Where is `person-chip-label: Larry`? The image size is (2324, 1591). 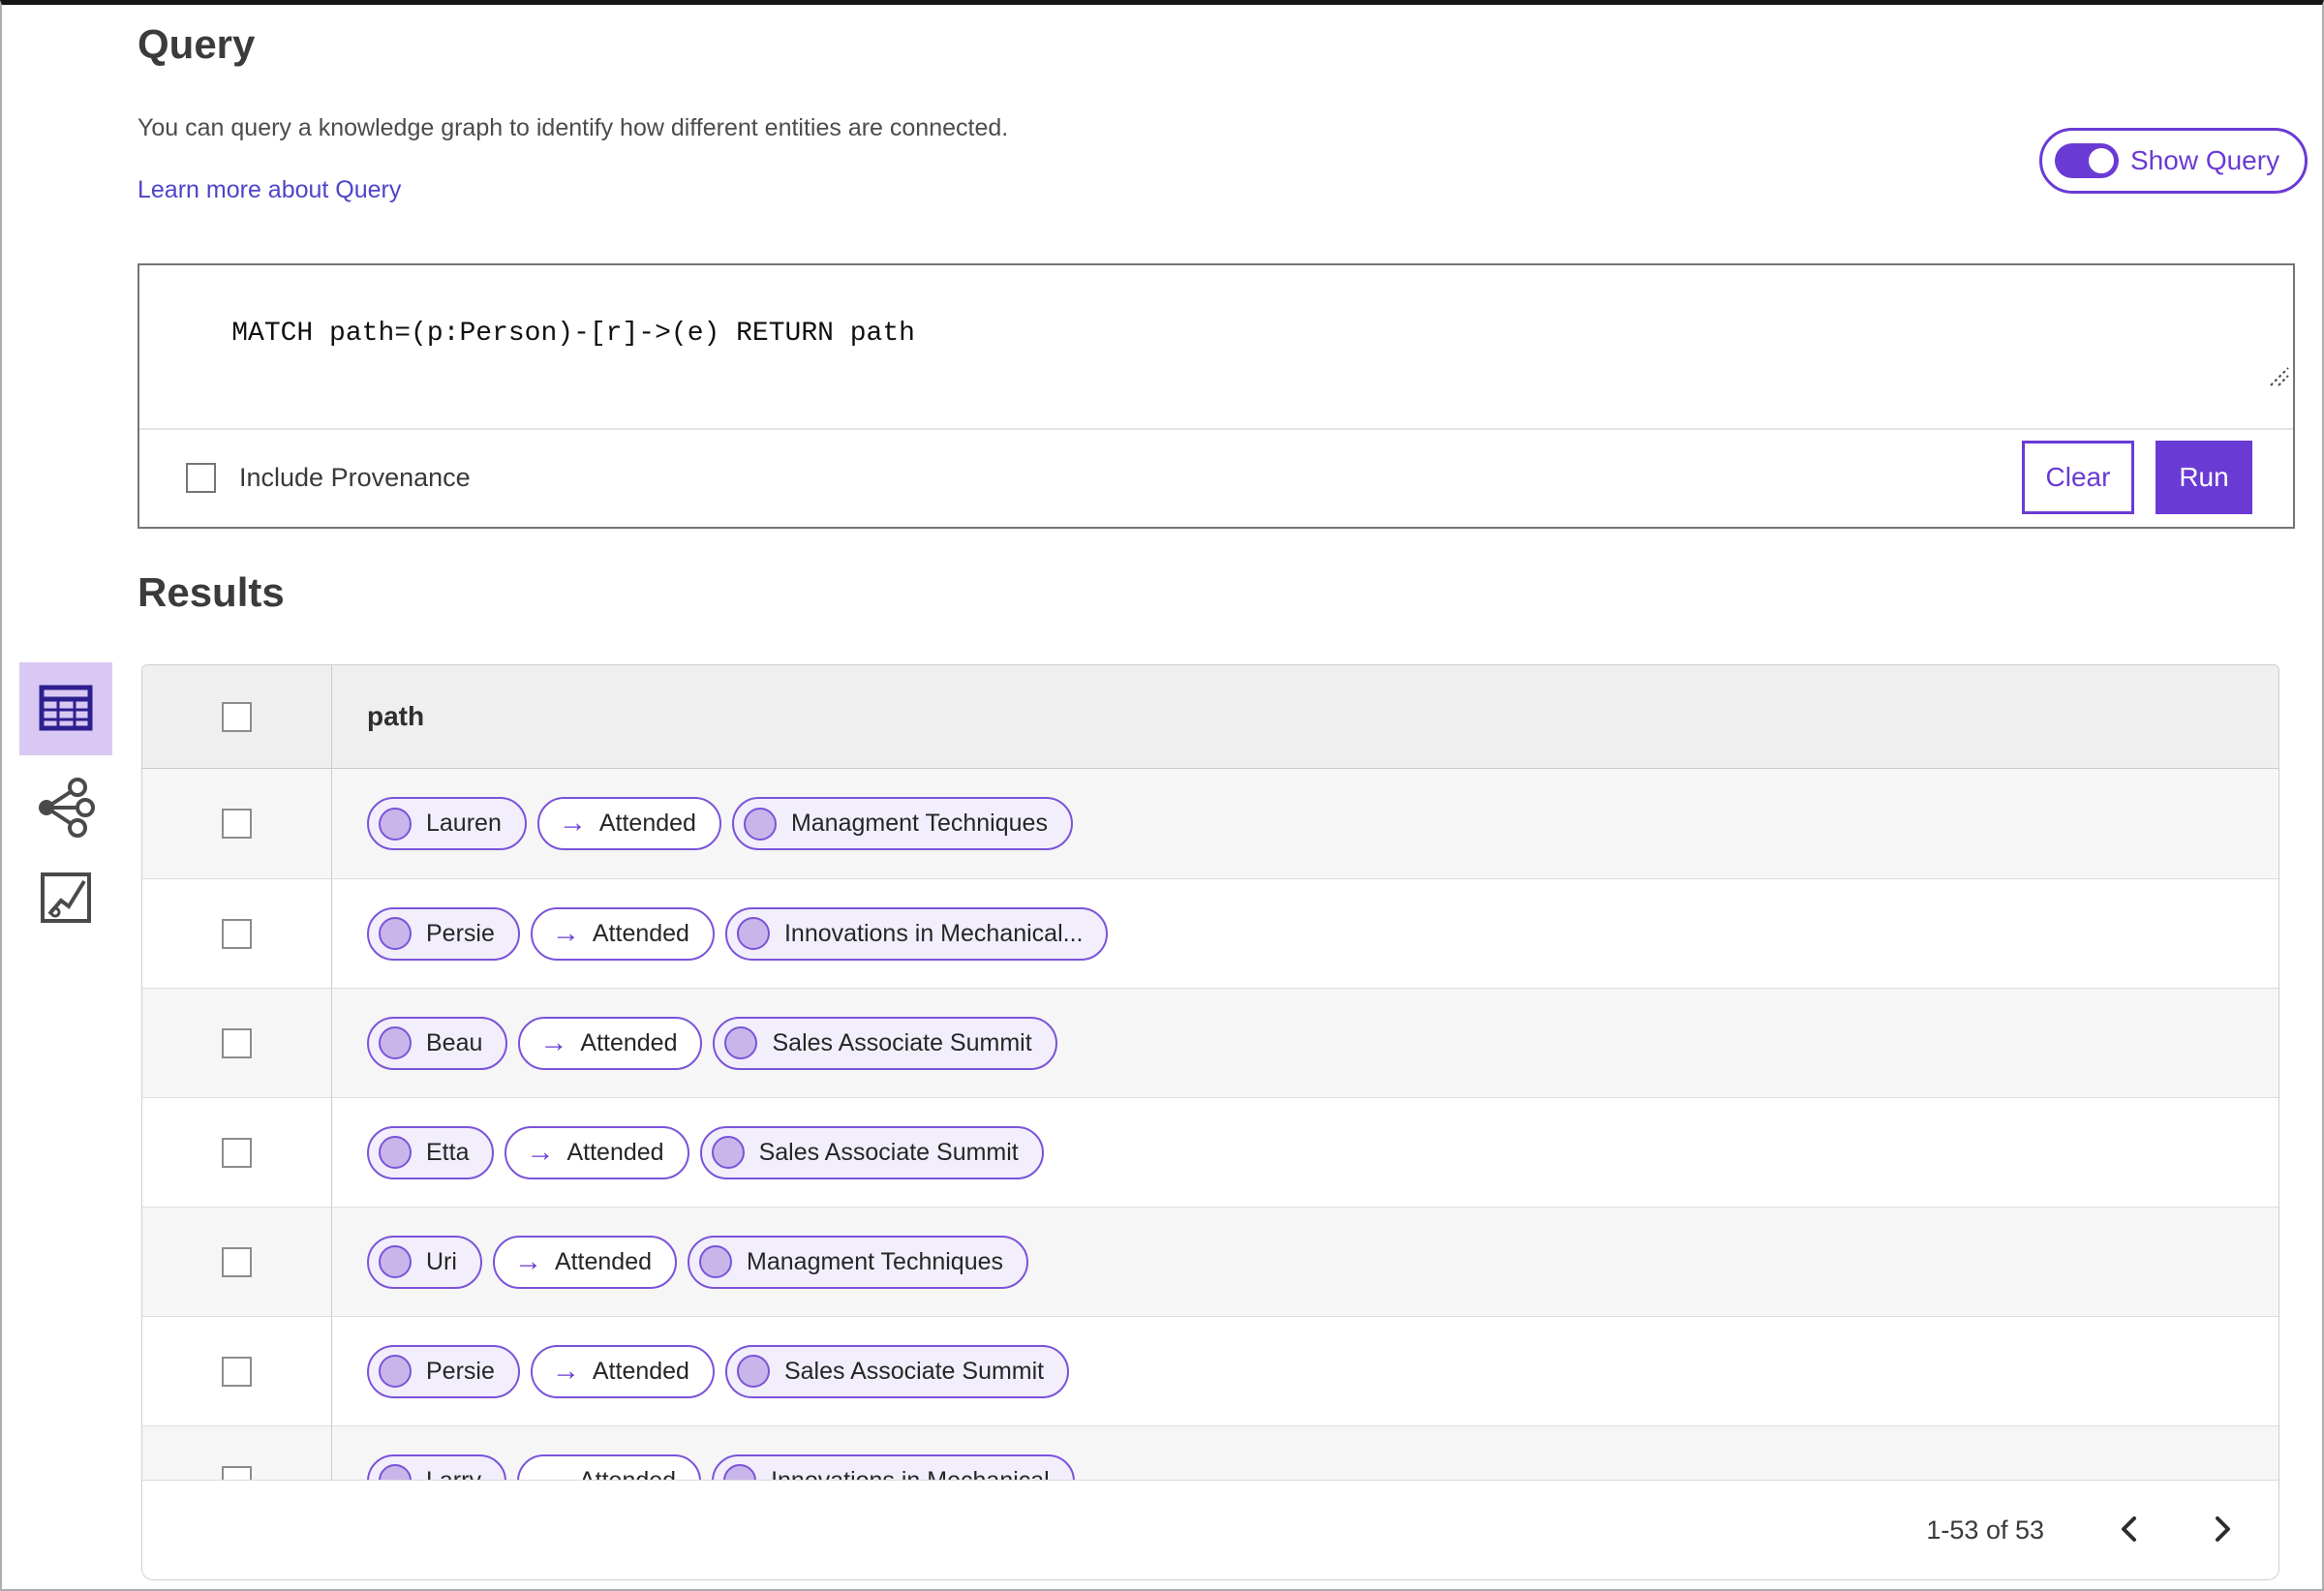 person-chip-label: Larry is located at coordinates (454, 1474).